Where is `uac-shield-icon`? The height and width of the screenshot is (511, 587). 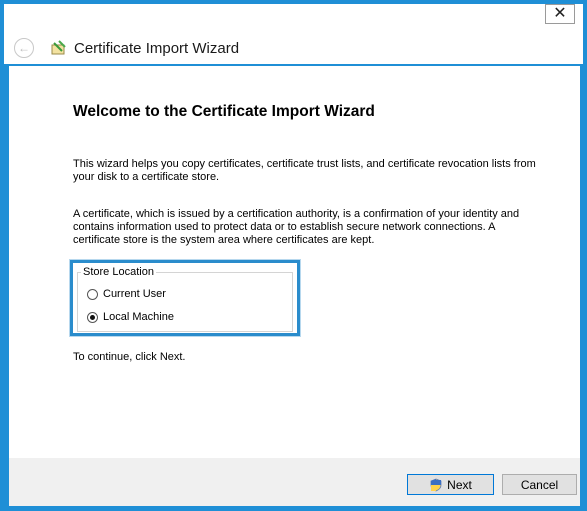 uac-shield-icon is located at coordinates (436, 484).